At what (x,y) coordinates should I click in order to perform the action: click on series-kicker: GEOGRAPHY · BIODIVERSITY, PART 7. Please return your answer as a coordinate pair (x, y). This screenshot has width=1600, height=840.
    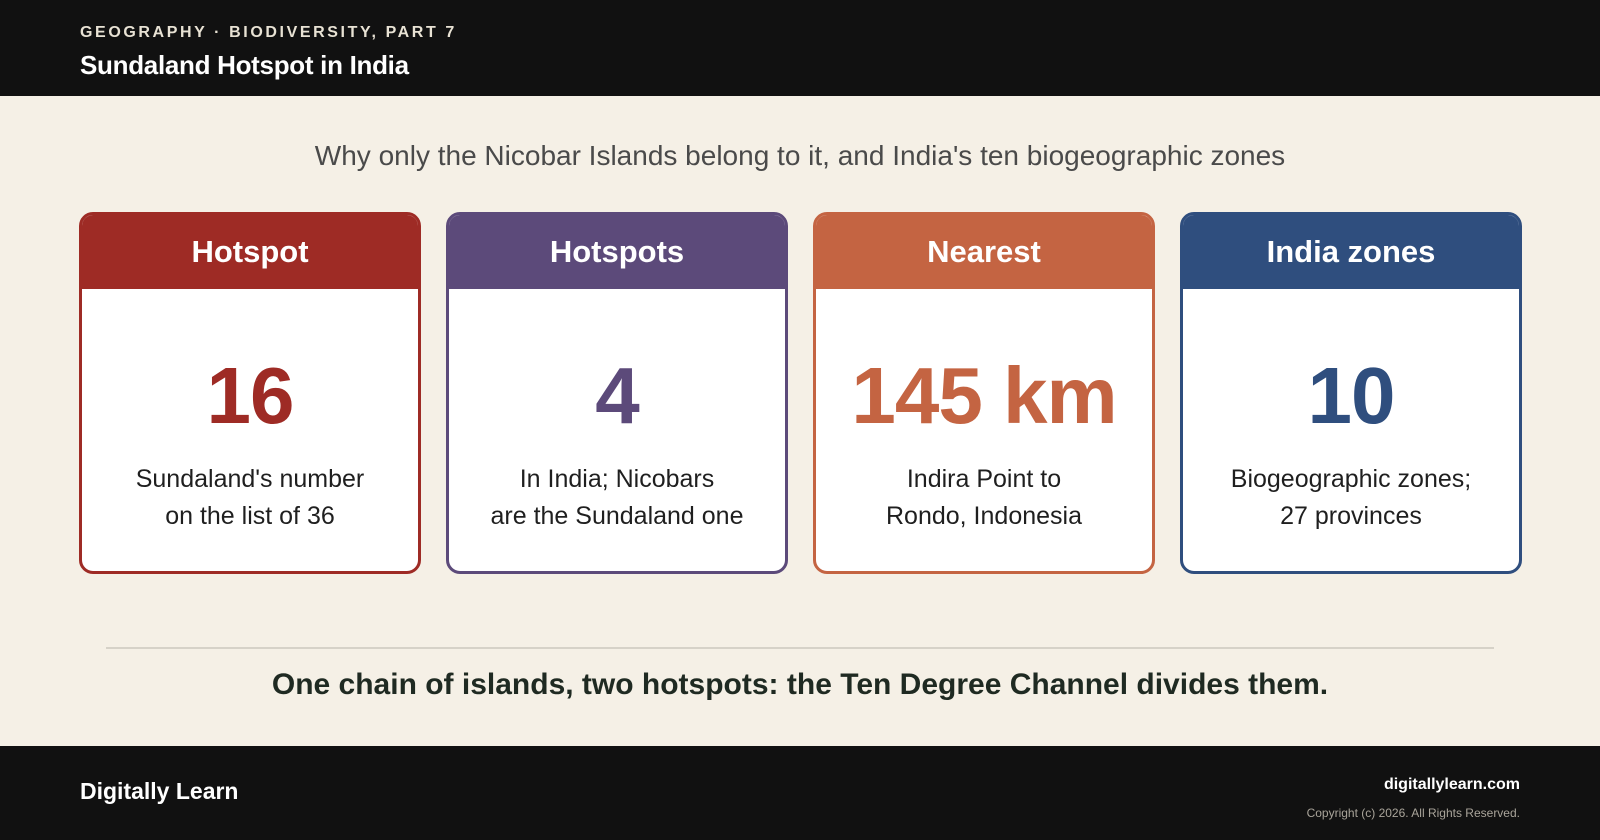
    Looking at the image, I should click on (268, 32).